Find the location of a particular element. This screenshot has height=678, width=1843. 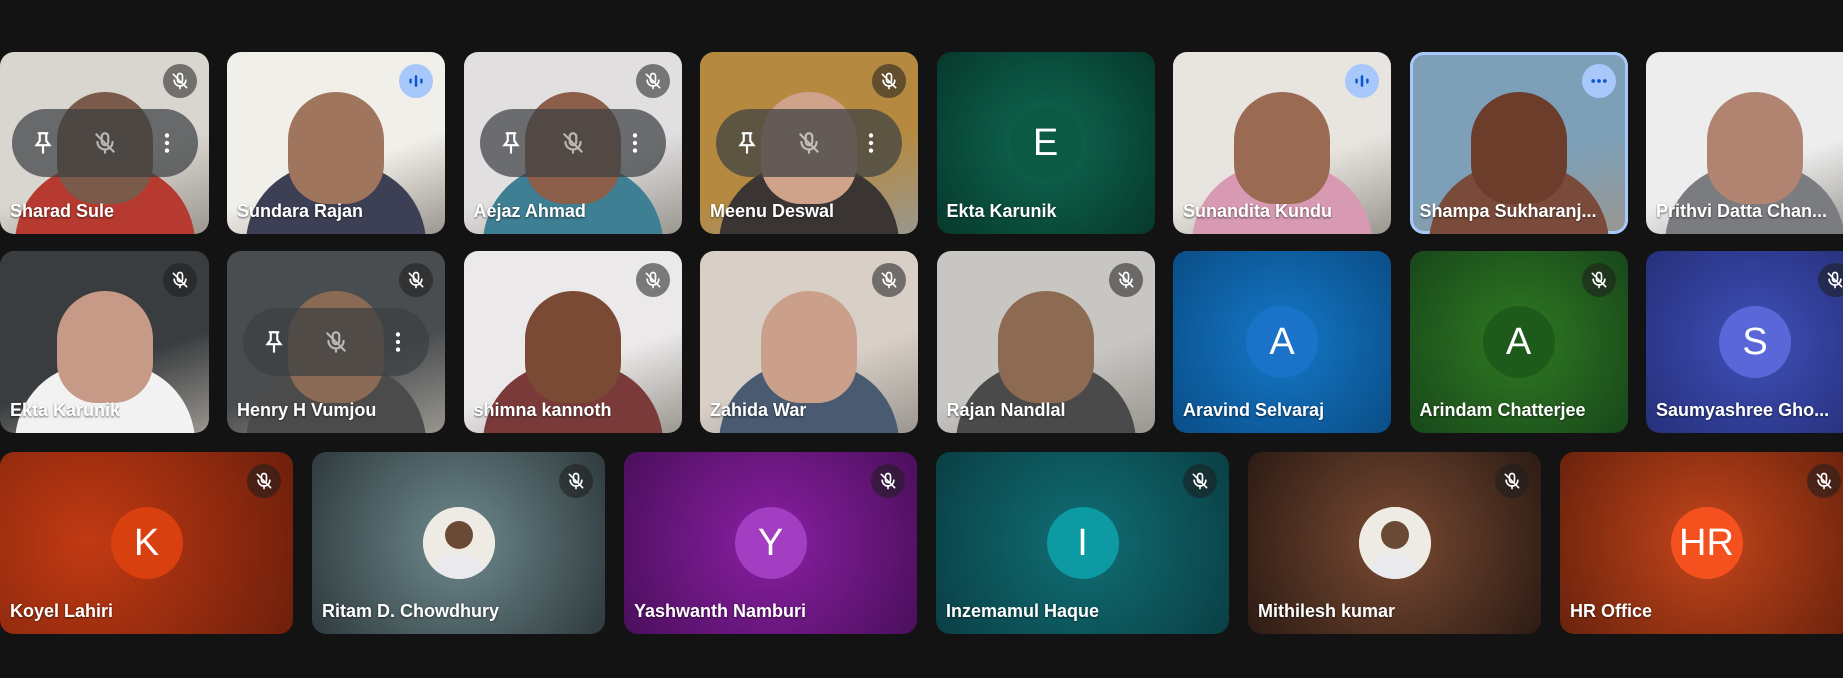

participant-name: Henry H Vumjou is located at coordinates (307, 410).